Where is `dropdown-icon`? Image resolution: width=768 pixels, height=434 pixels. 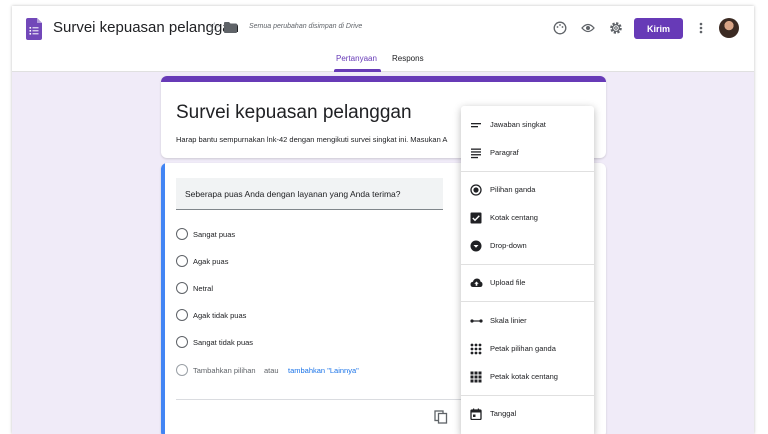
dropdown-icon is located at coordinates (476, 246).